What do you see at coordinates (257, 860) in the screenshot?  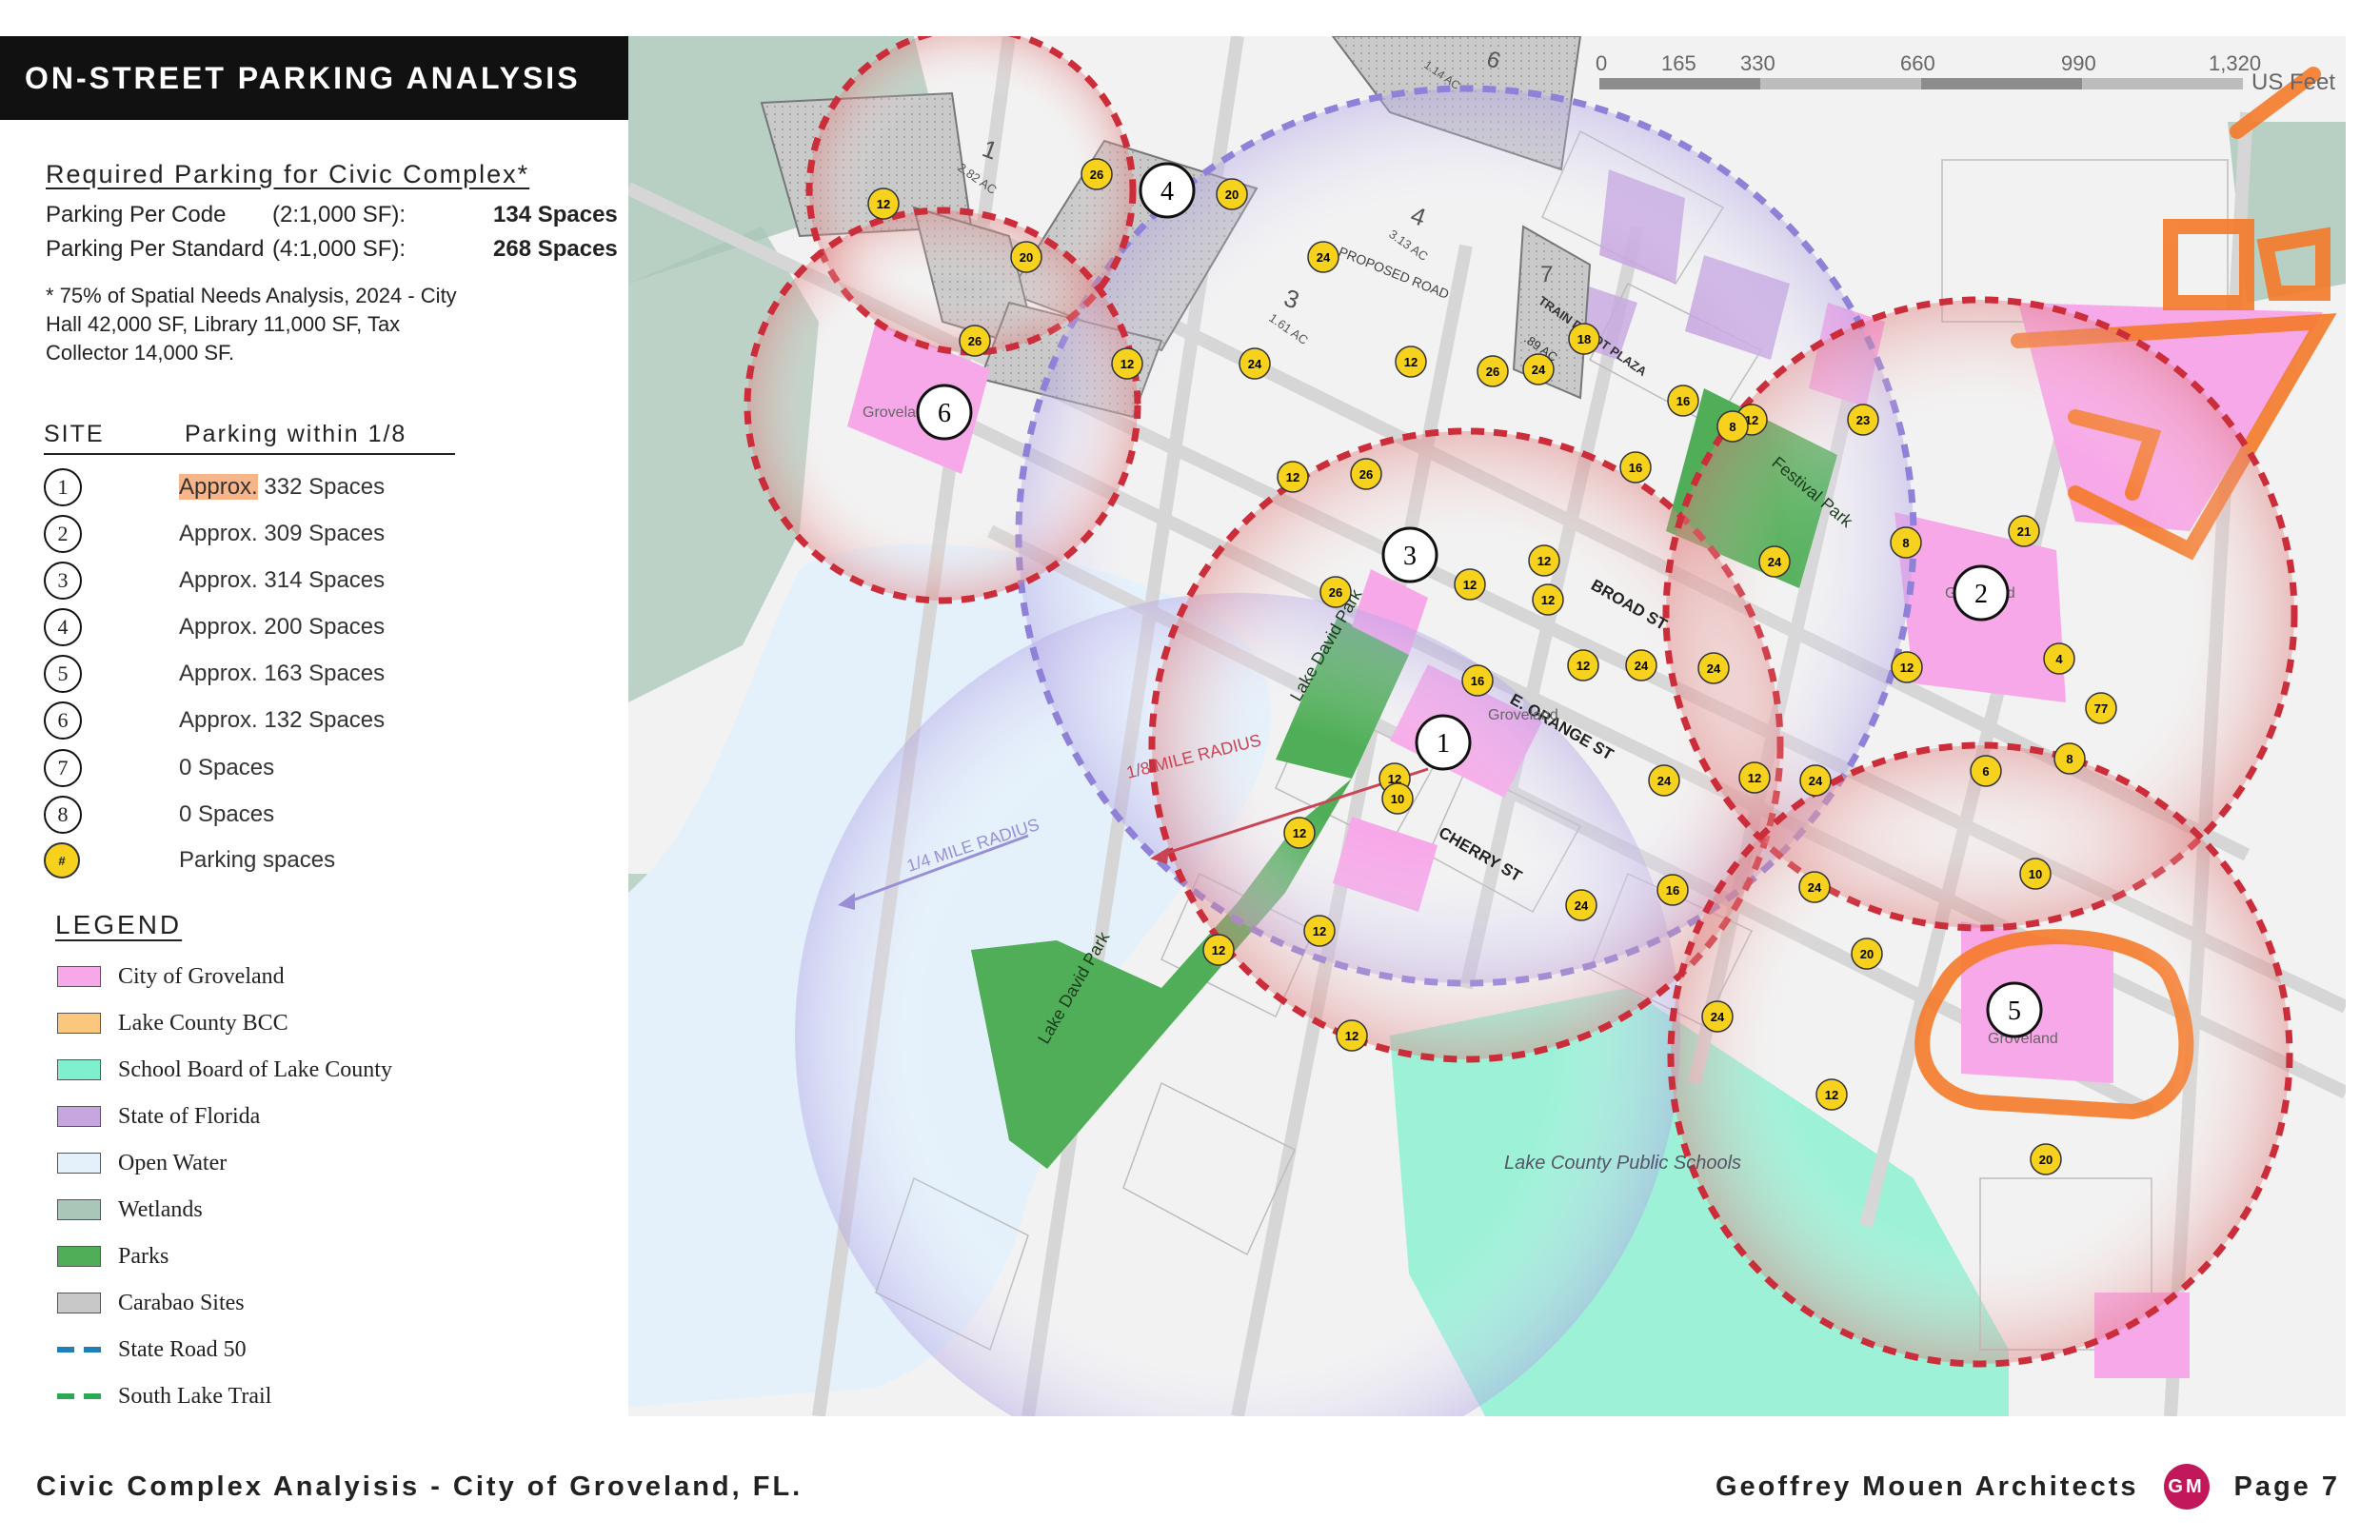 I see `parking-spaces-label: Parking spaces` at bounding box center [257, 860].